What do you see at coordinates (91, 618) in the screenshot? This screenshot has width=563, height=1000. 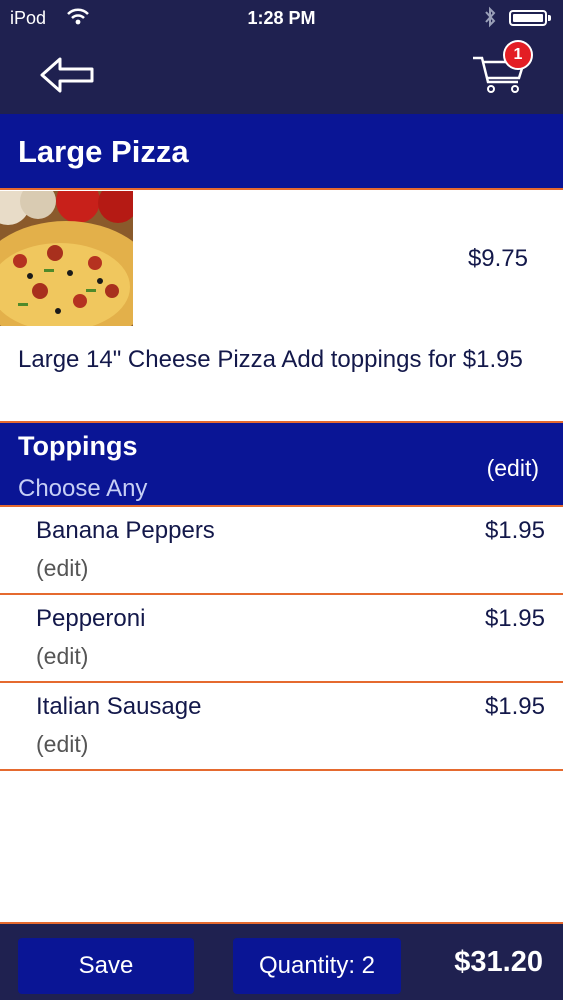 I see `topping-name: Pepperoni` at bounding box center [91, 618].